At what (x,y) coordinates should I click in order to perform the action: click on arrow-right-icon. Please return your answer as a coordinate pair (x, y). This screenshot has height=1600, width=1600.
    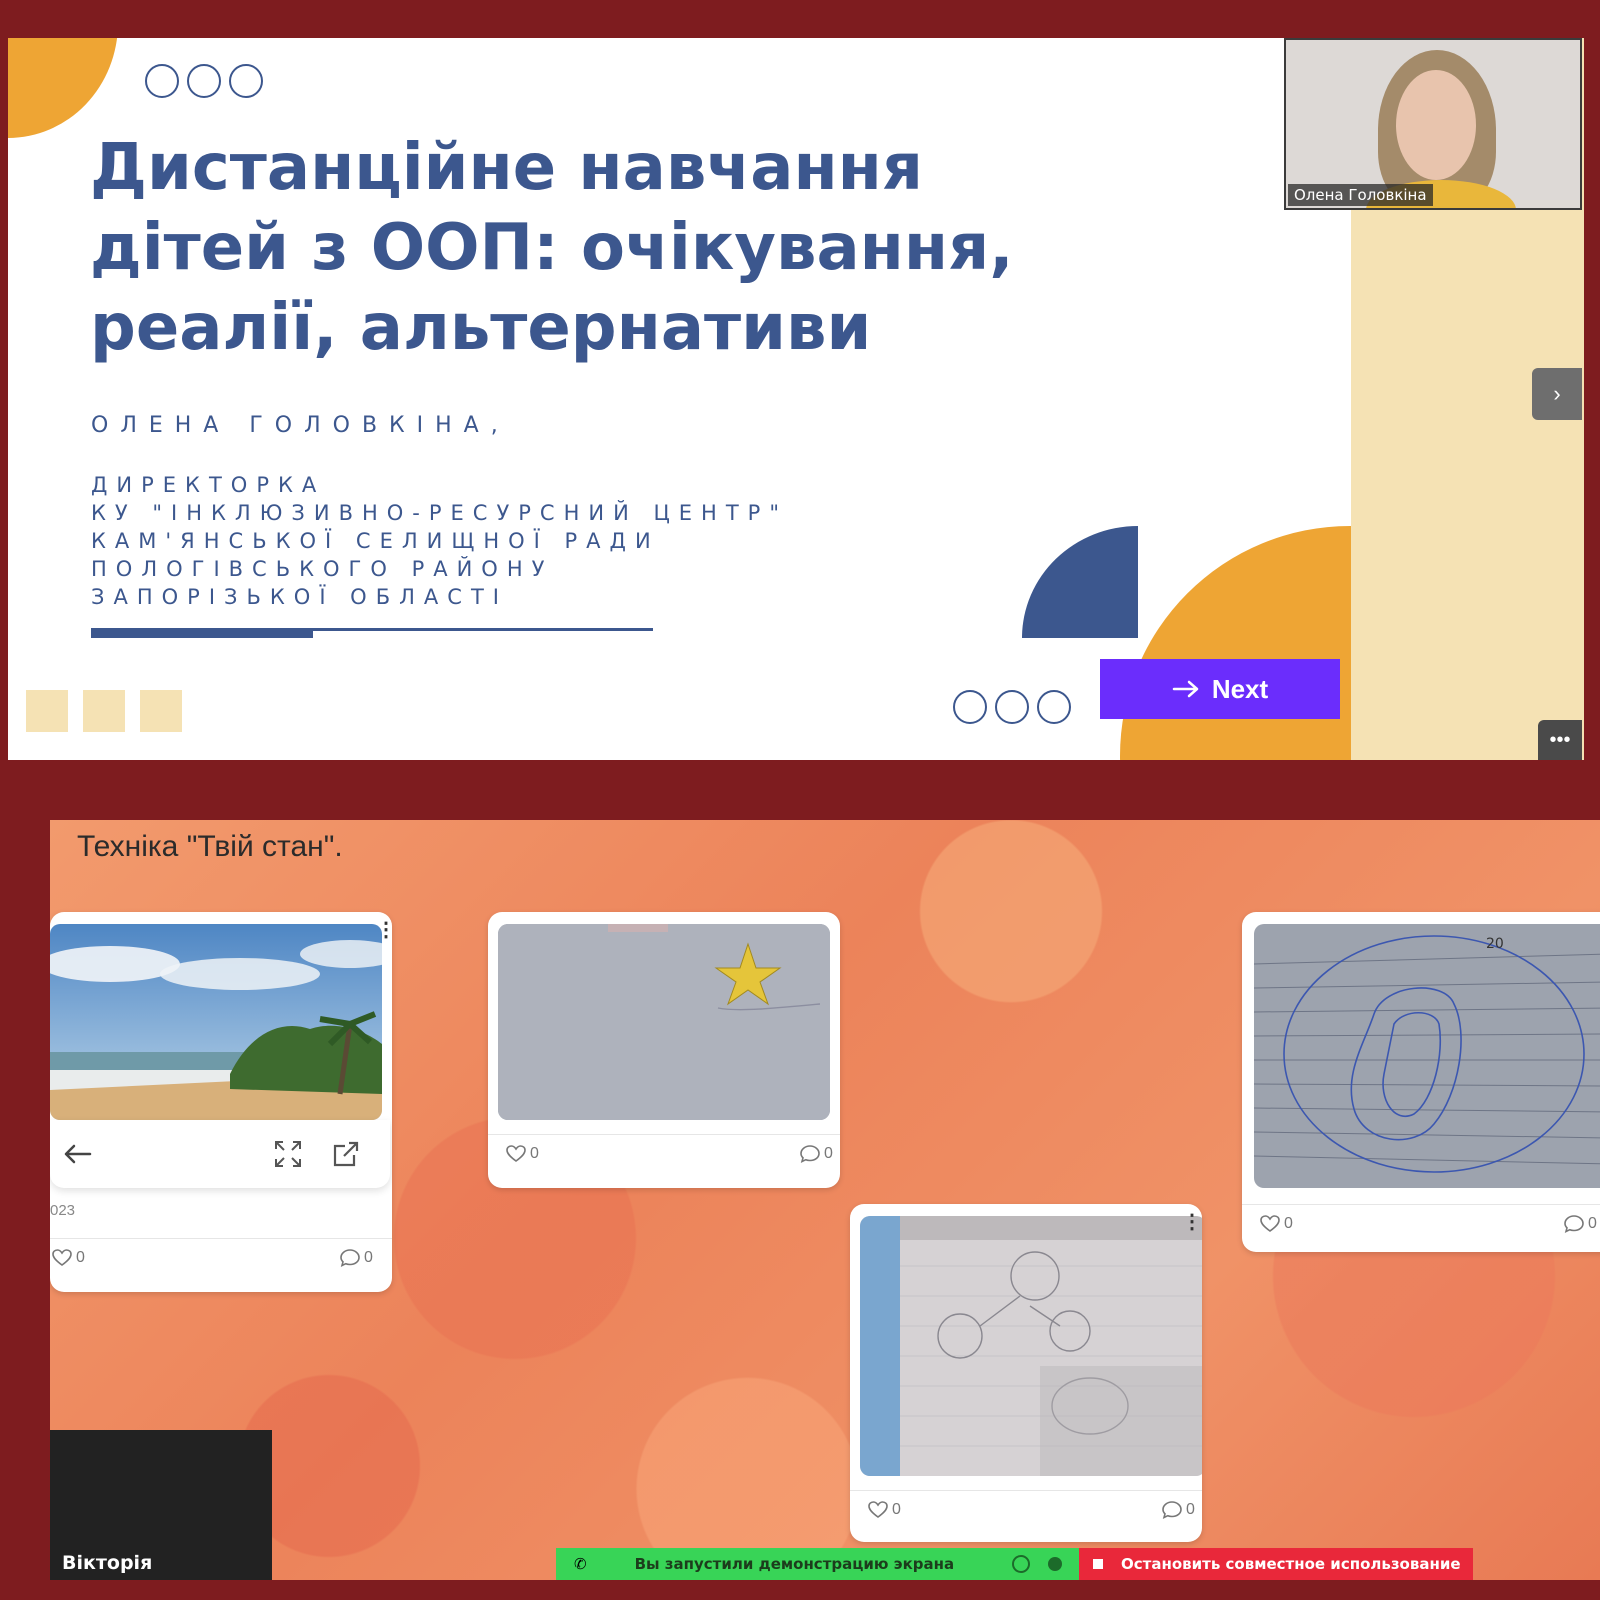
    Looking at the image, I should click on (1185, 689).